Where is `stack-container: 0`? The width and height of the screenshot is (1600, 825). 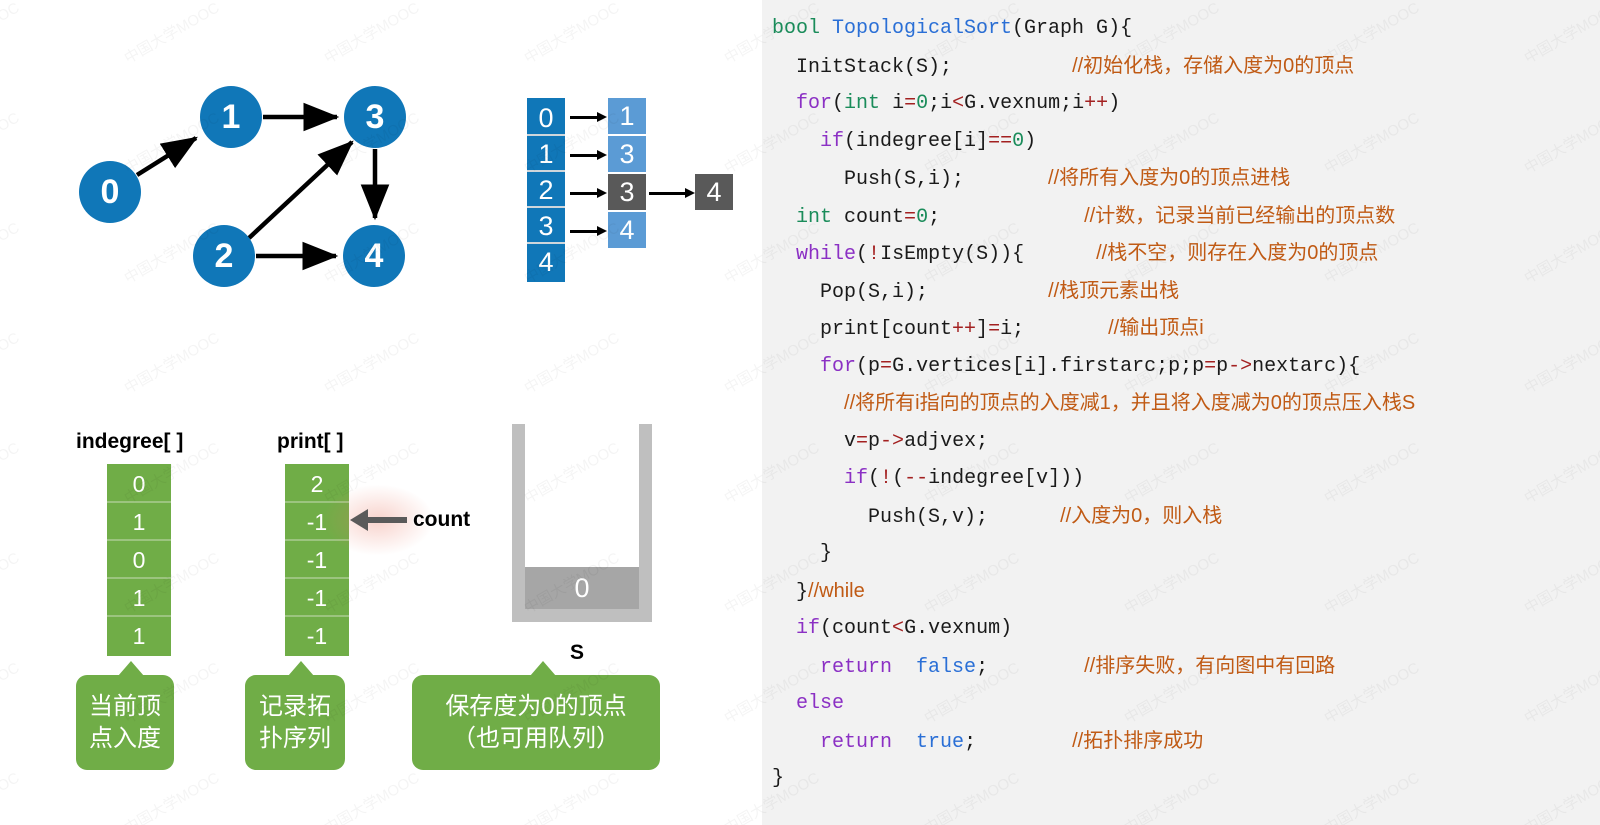 stack-container: 0 is located at coordinates (582, 523).